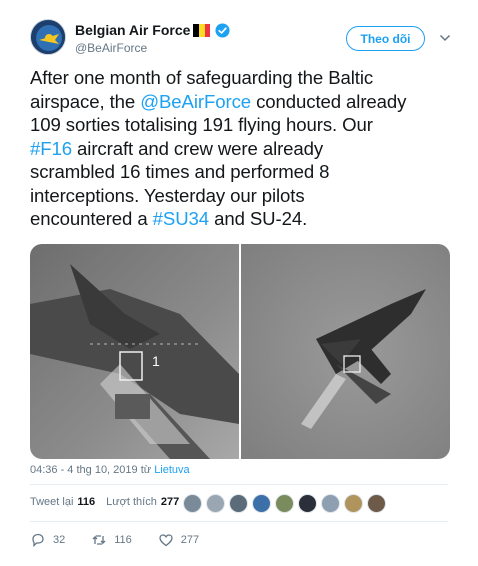  I want to click on tweet-text-segment: airspace, the, so click(85, 101).